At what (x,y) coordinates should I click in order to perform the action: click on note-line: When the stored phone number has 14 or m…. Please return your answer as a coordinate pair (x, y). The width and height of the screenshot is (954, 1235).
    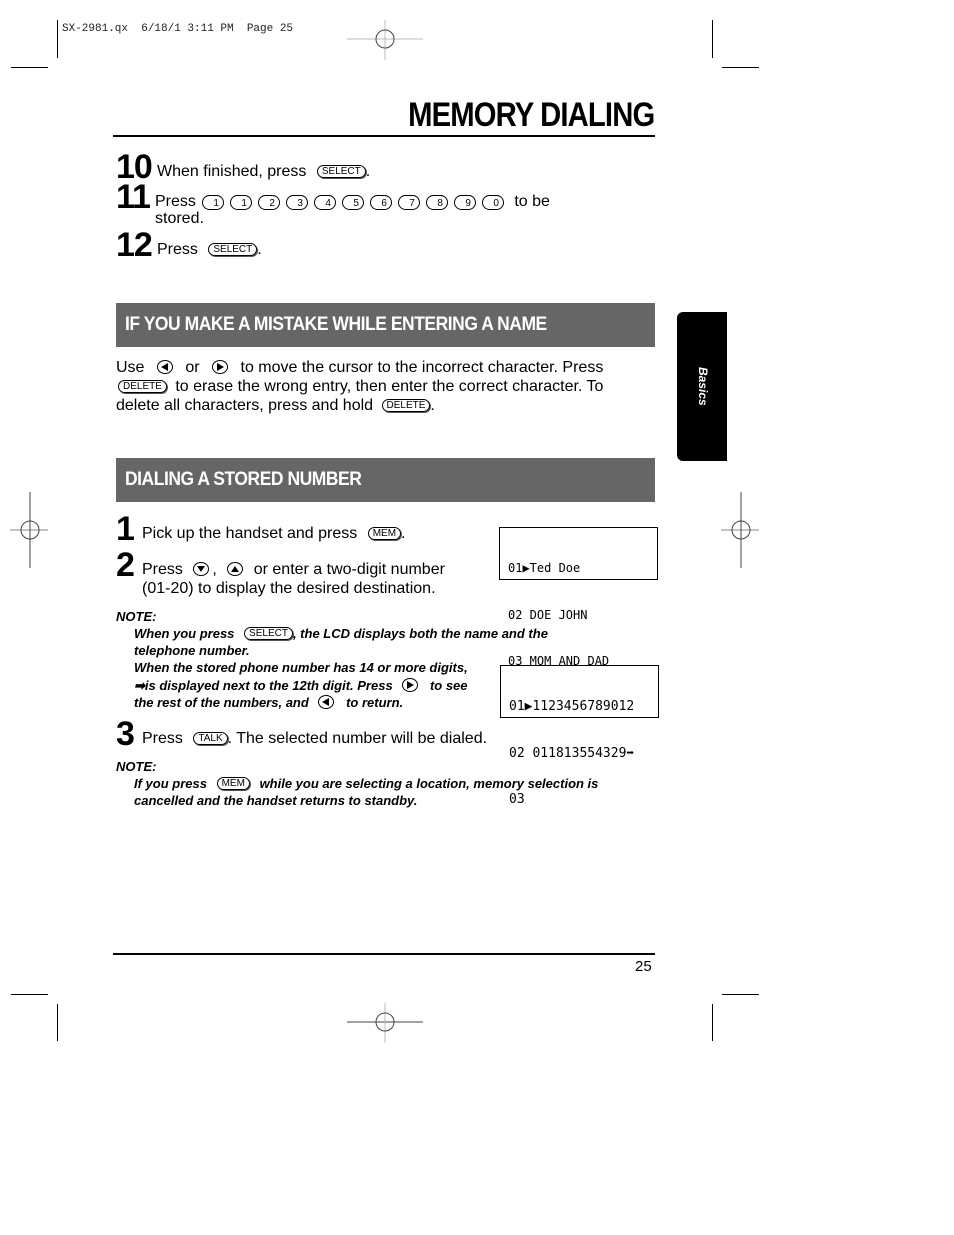
    Looking at the image, I should click on (301, 667).